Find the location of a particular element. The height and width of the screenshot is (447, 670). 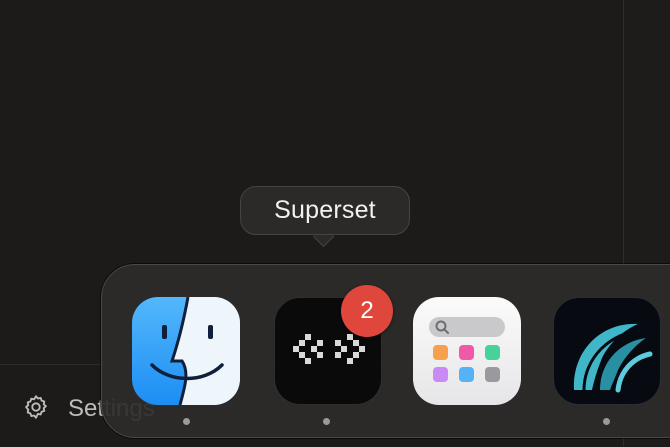

dock-item-finder is located at coordinates (186, 351).